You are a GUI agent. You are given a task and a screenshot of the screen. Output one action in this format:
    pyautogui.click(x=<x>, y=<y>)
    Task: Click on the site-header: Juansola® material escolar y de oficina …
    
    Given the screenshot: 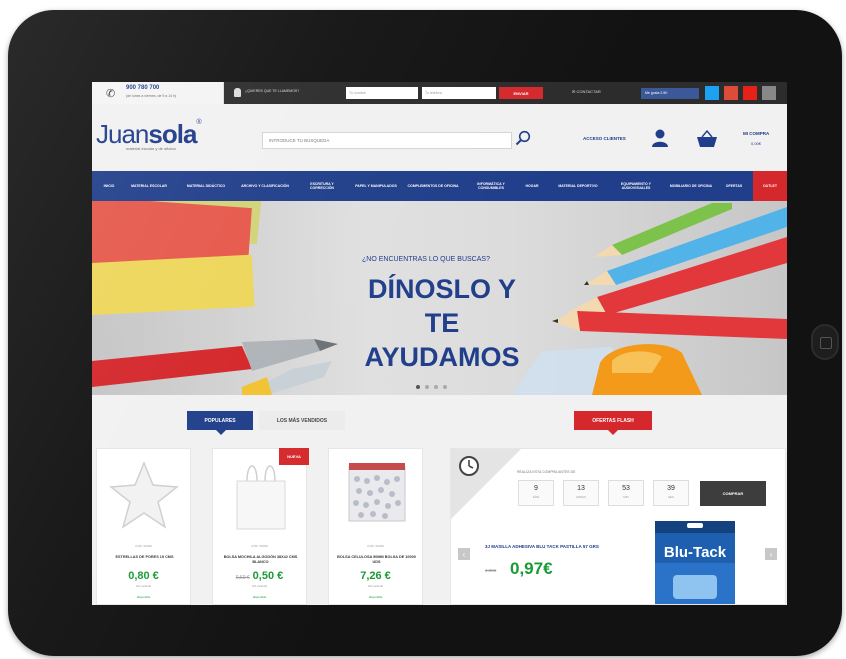 What is the action you would take?
    pyautogui.click(x=439, y=137)
    